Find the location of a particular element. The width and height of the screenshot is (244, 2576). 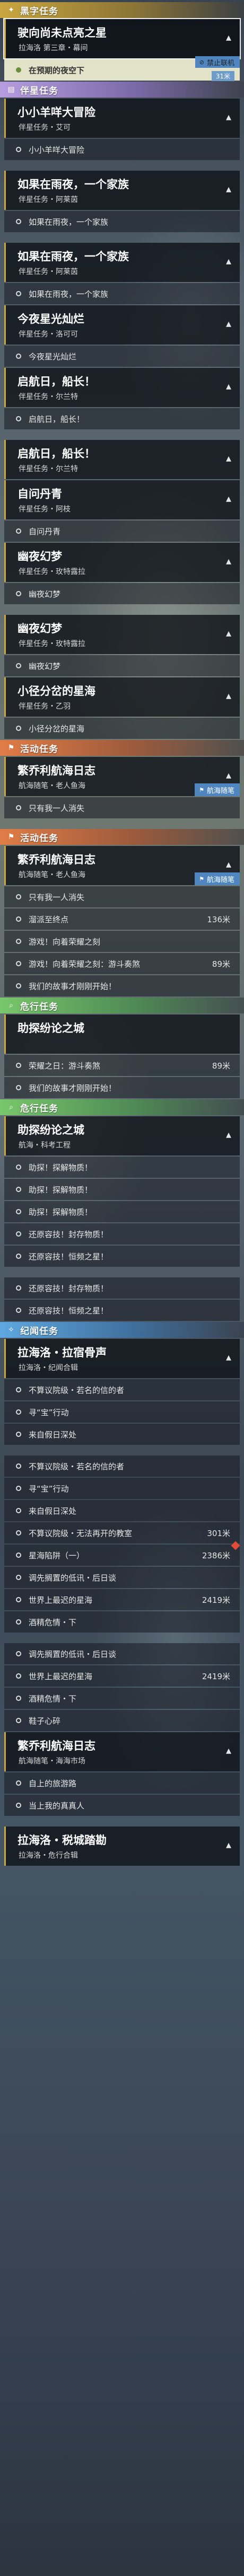

objective-text: 我们的故事才刚刚开始！ is located at coordinates (73, 1088).